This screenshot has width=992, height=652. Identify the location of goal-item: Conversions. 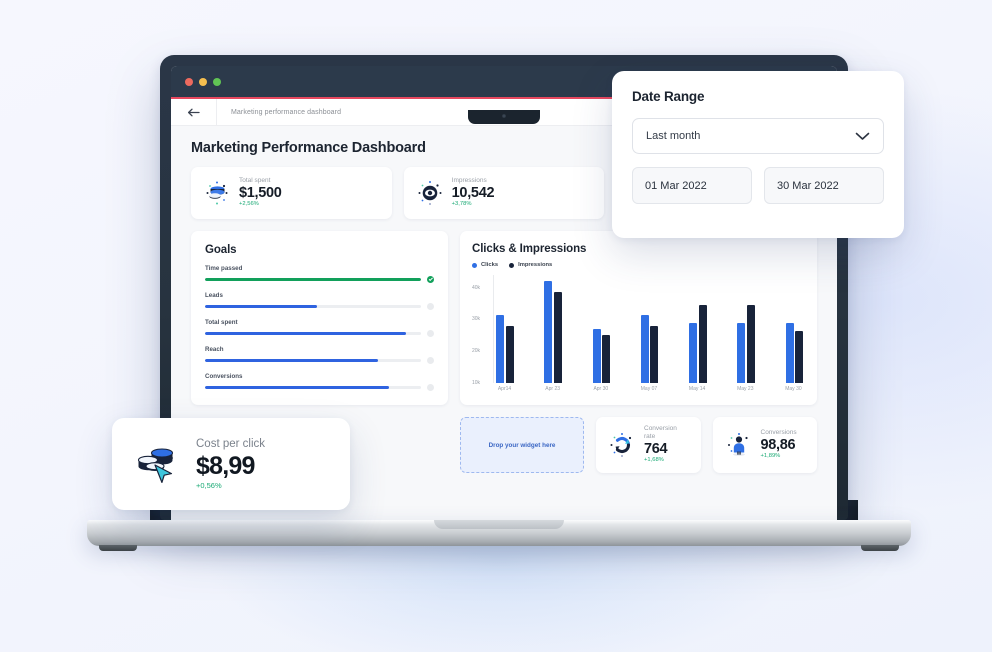
(319, 382).